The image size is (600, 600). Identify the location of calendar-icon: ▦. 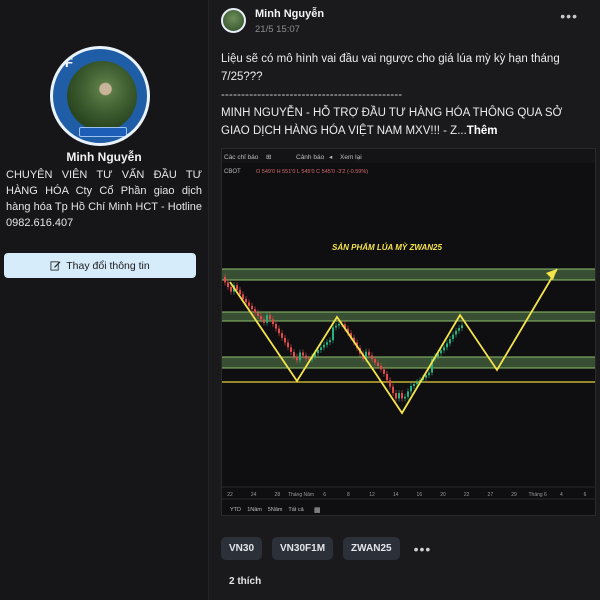
(317, 510).